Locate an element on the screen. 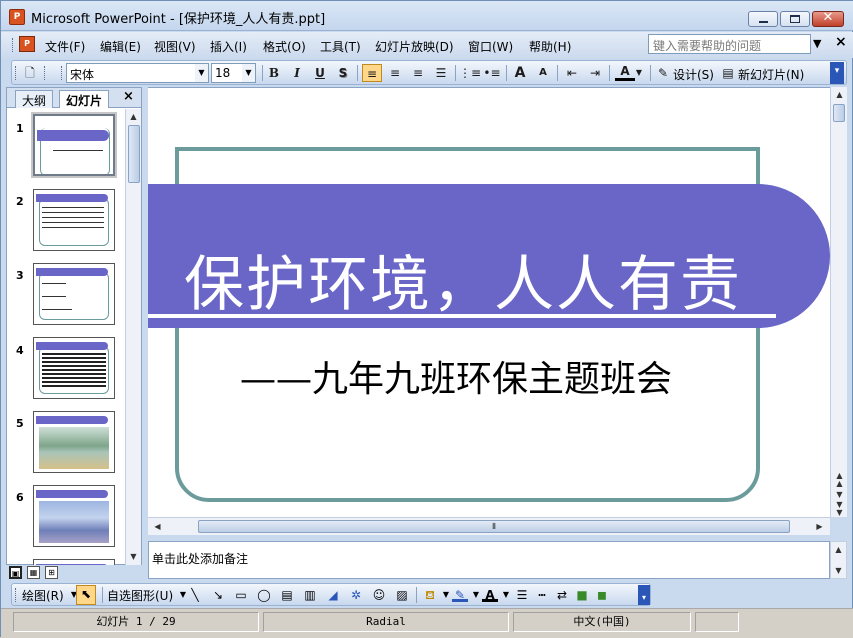  next-slide-icon: ▼ ▼ is located at coordinates (839, 509).